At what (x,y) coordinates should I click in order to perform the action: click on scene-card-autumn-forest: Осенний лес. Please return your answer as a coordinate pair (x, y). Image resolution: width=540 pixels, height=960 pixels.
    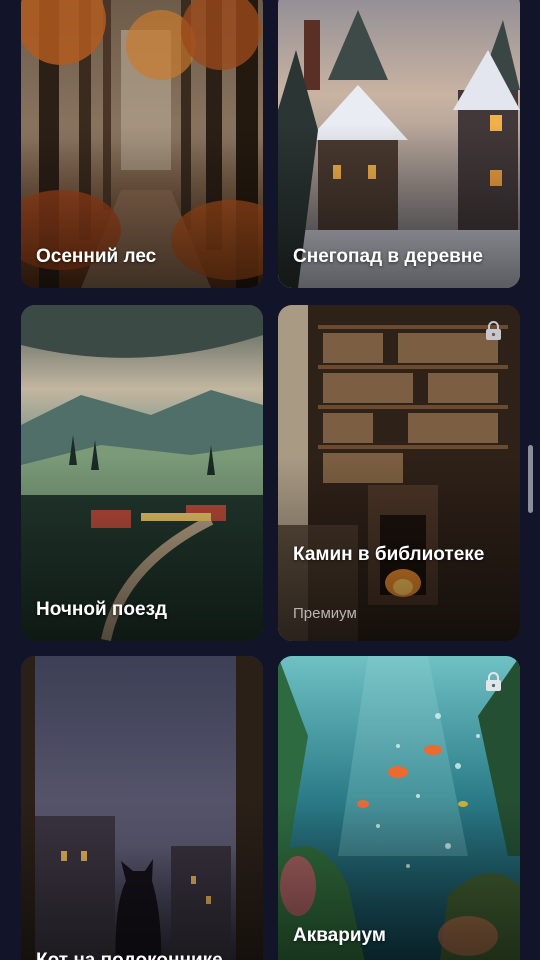
    Looking at the image, I should click on (142, 144).